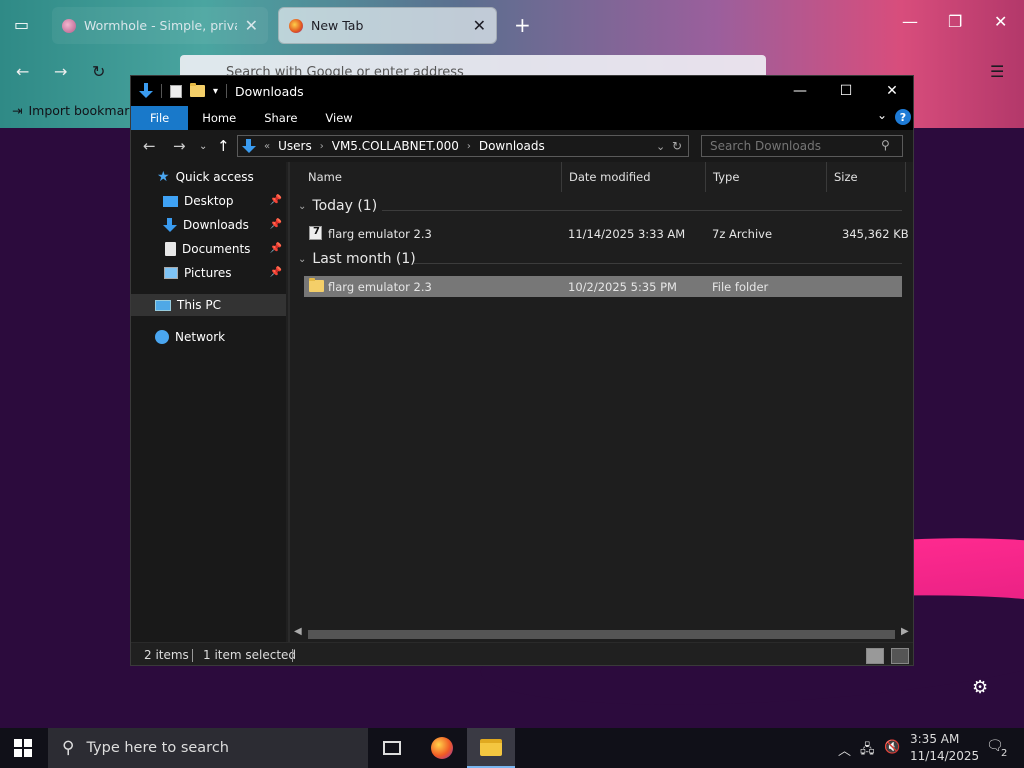 The width and height of the screenshot is (1024, 768). Describe the element at coordinates (934, 739) in the screenshot. I see `clock-time: 3:35 AM` at that location.